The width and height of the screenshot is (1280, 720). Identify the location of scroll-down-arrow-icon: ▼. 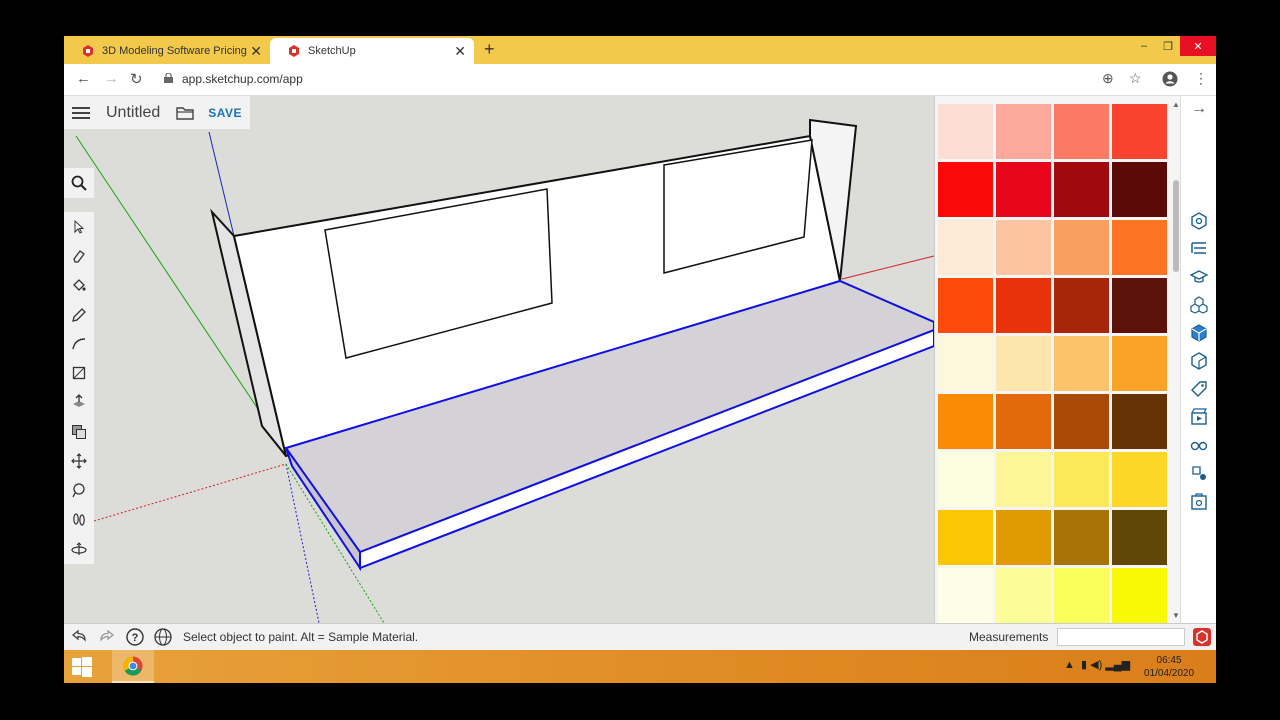
(1176, 615).